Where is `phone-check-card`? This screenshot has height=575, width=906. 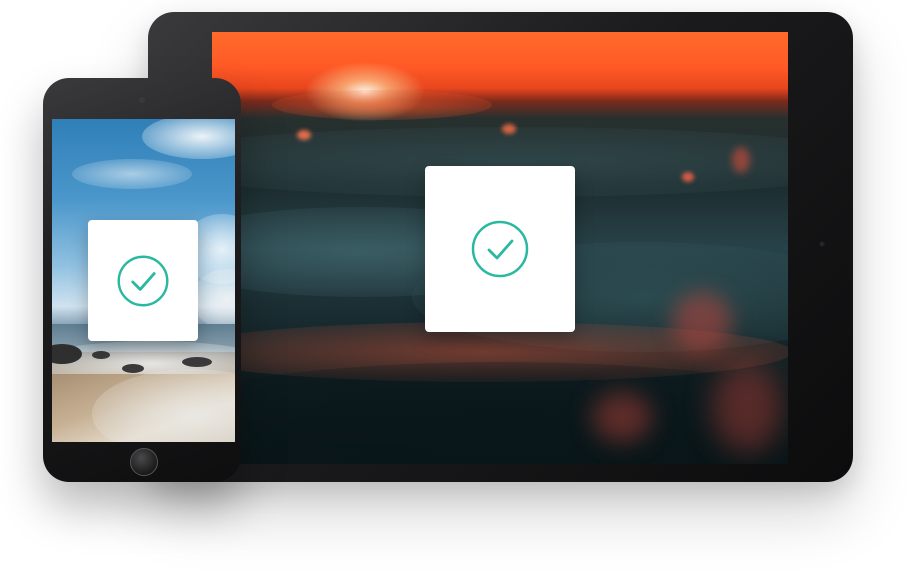 phone-check-card is located at coordinates (143, 280).